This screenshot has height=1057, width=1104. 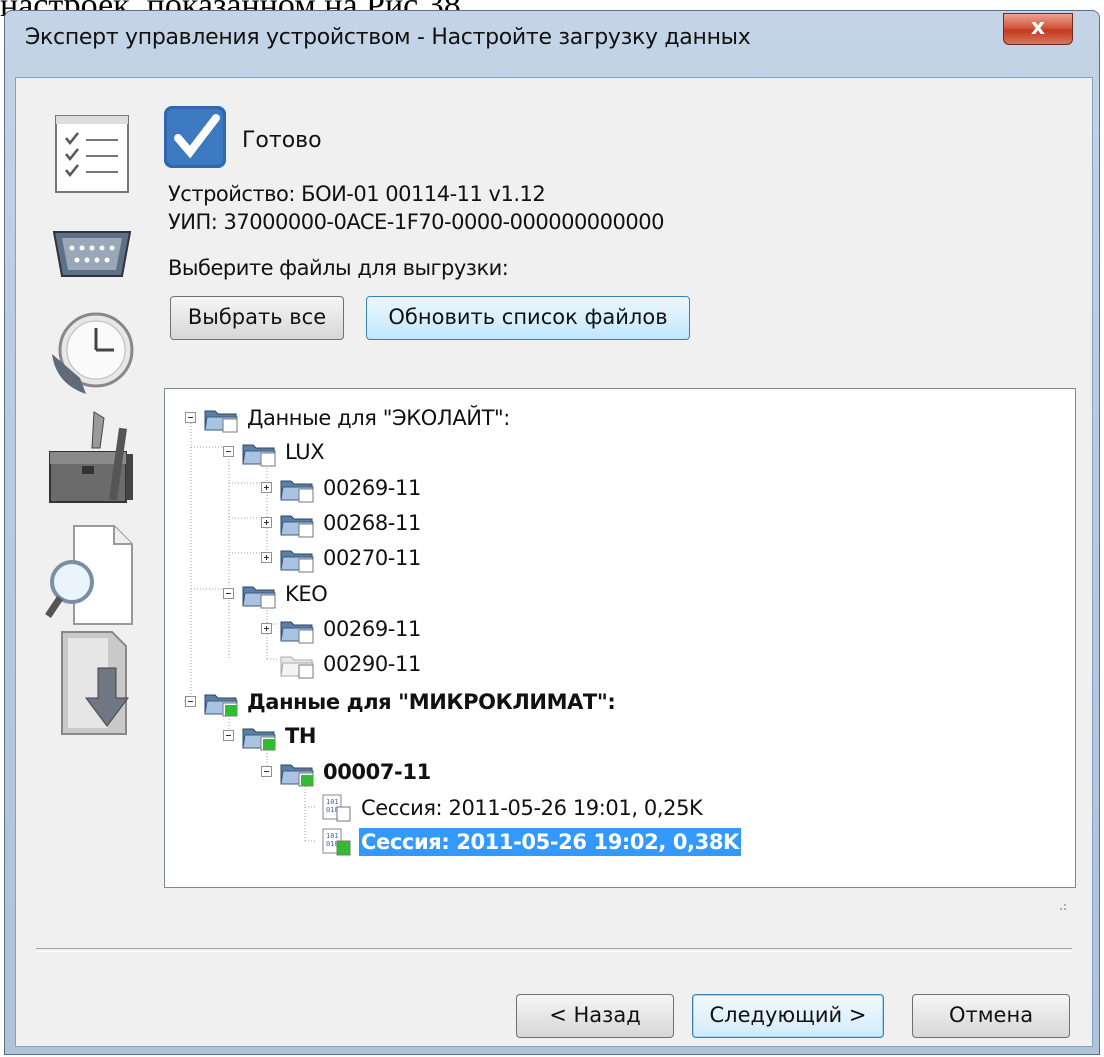 I want to click on device-info: Устройство: БОИ-01 00114-11 v1.12, so click(x=357, y=194).